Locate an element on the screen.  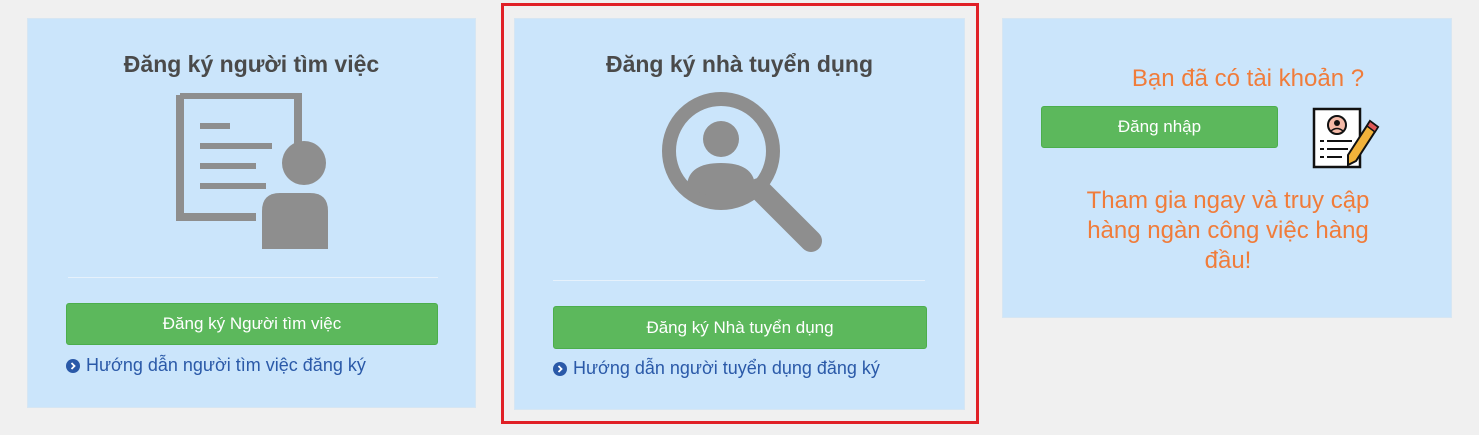
login-button: Đăng nhập is located at coordinates (1159, 127).